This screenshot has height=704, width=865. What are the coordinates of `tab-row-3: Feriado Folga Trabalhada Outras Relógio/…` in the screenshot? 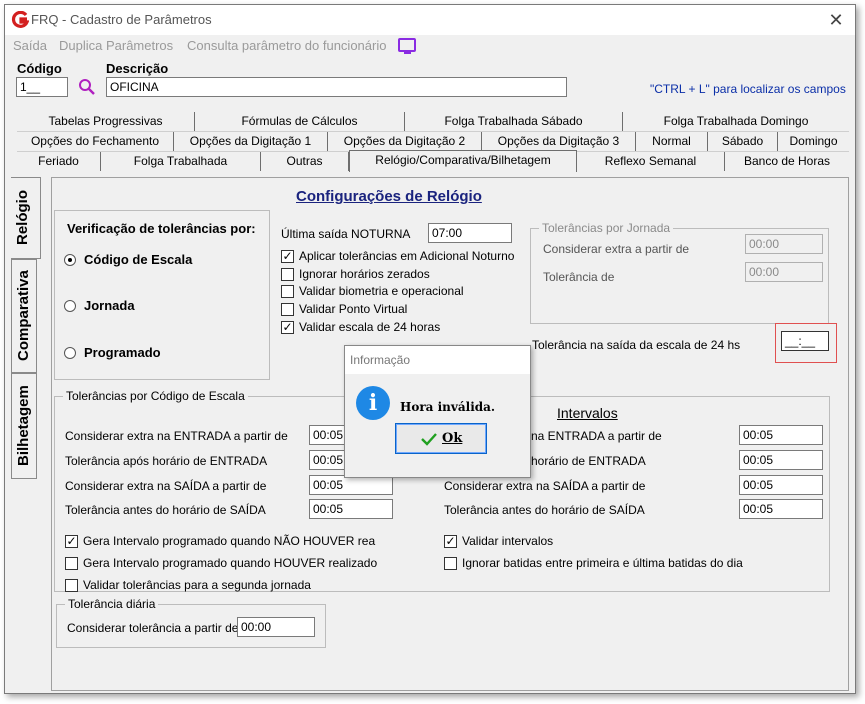 It's located at (433, 161).